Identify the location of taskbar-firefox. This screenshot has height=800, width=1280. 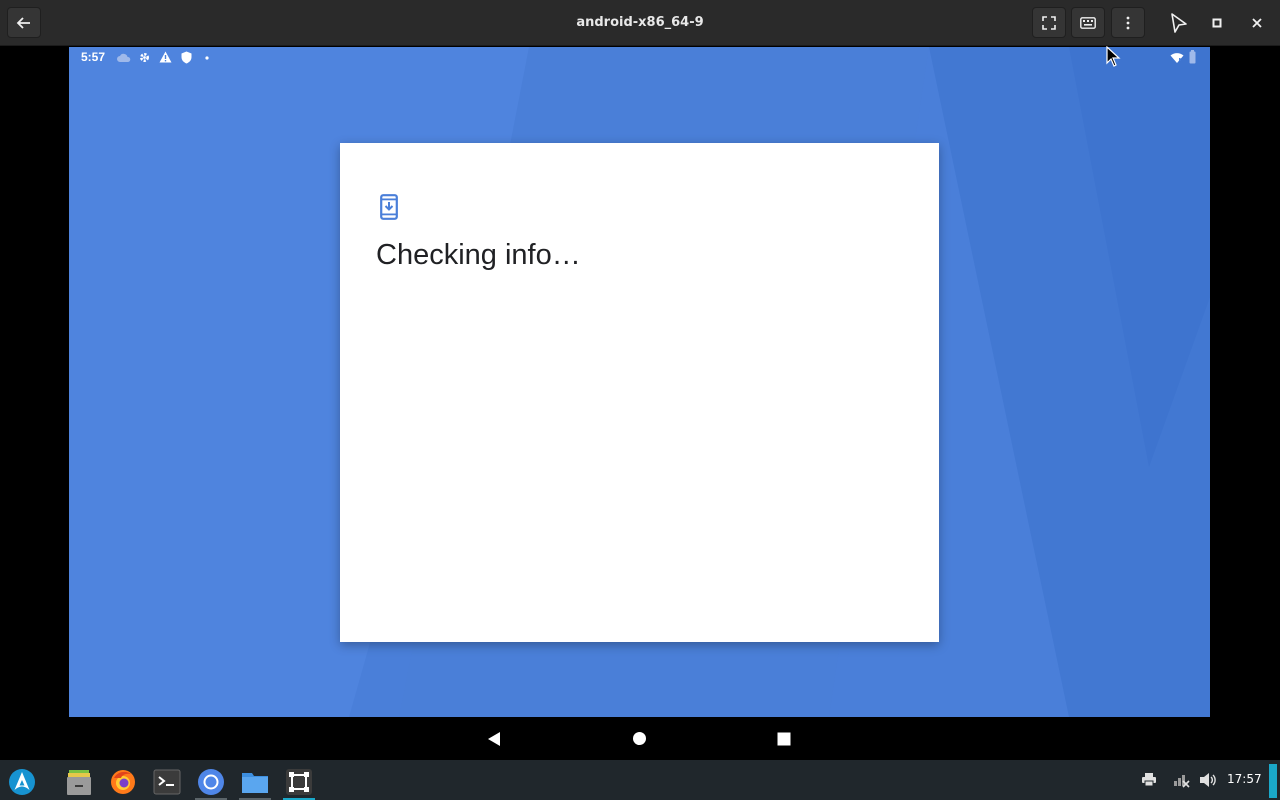
(123, 782).